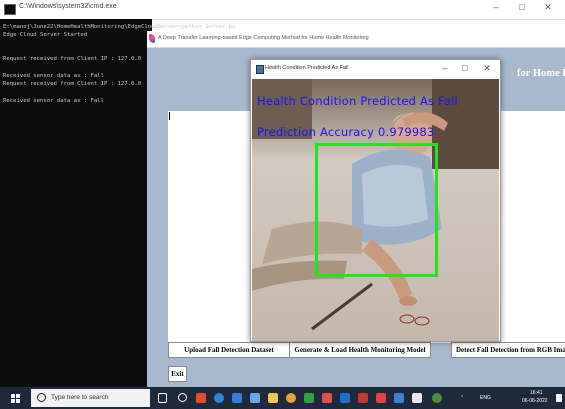  Describe the element at coordinates (535, 401) in the screenshot. I see `tray-date: 06-06-2022` at that location.